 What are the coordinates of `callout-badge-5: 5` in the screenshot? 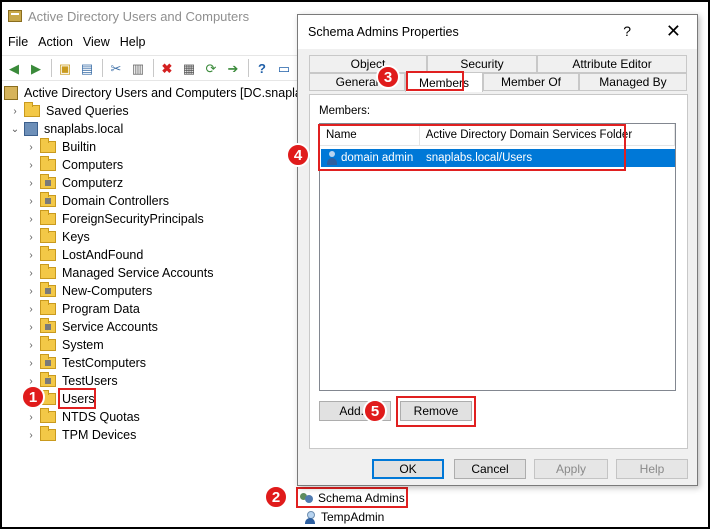 It's located at (375, 411).